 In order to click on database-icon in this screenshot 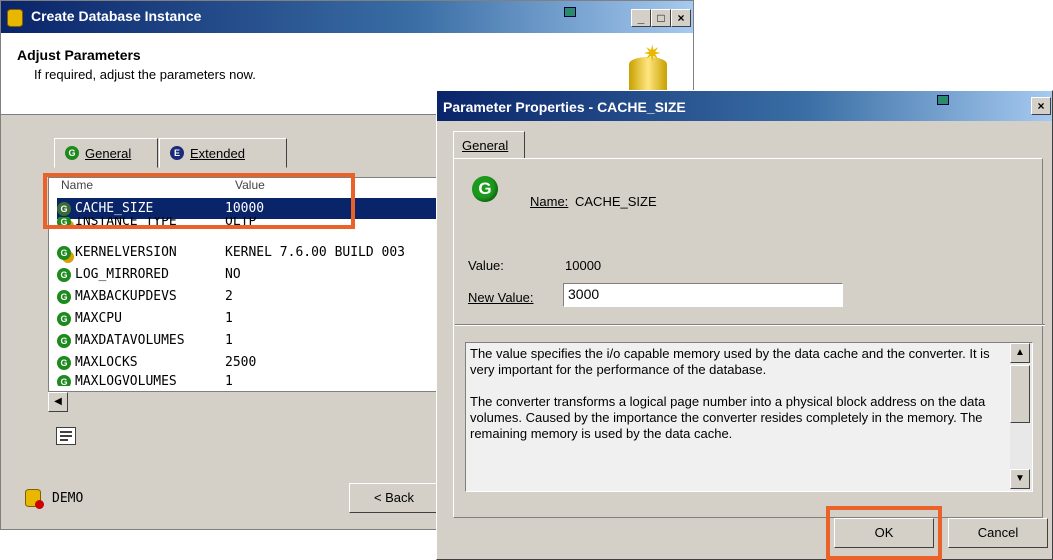, I will do `click(15, 18)`.